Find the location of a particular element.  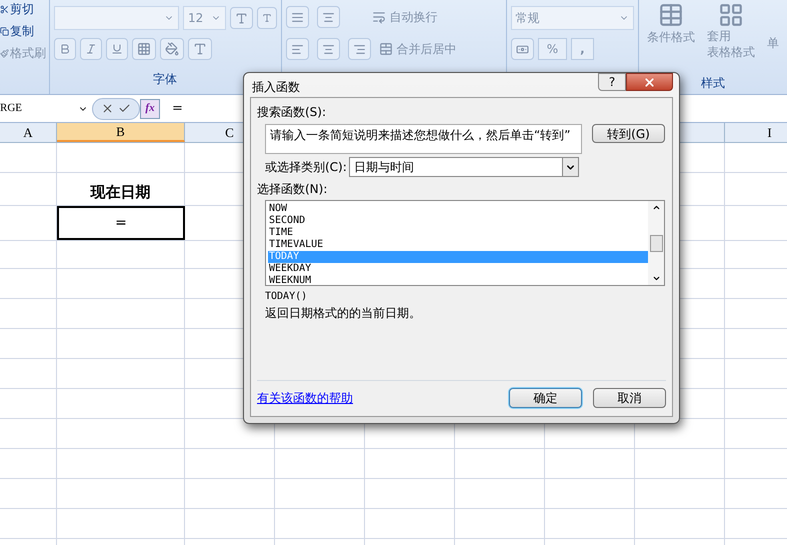

function-signature: TODAY() is located at coordinates (286, 297).